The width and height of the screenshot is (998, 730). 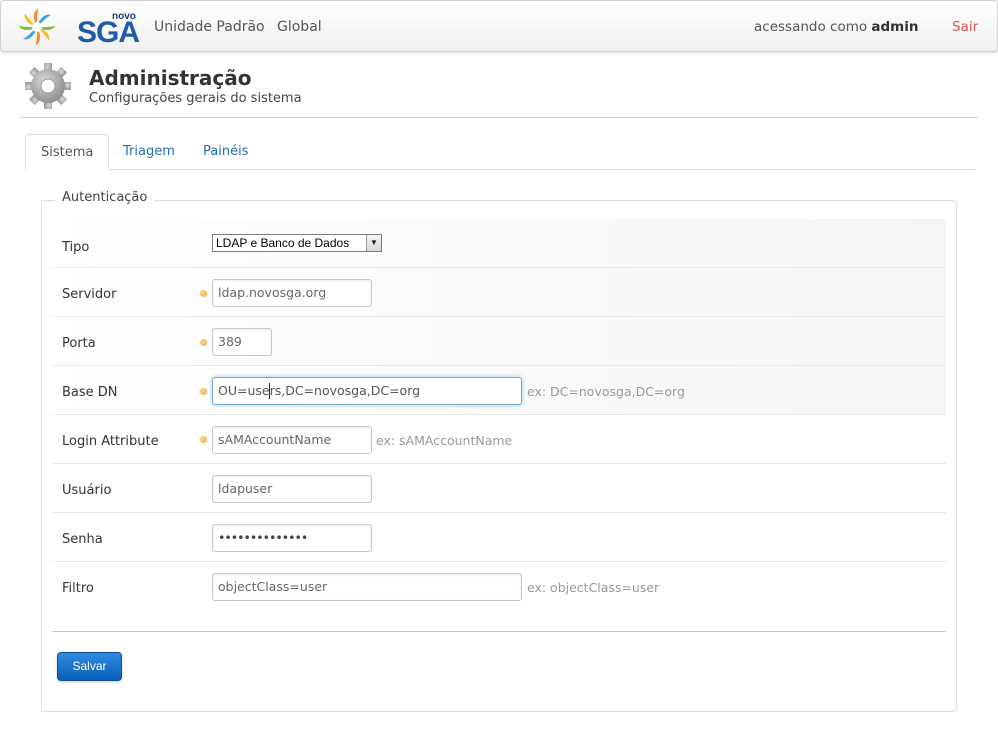 I want to click on form-row-senha: Senha, so click(x=499, y=537).